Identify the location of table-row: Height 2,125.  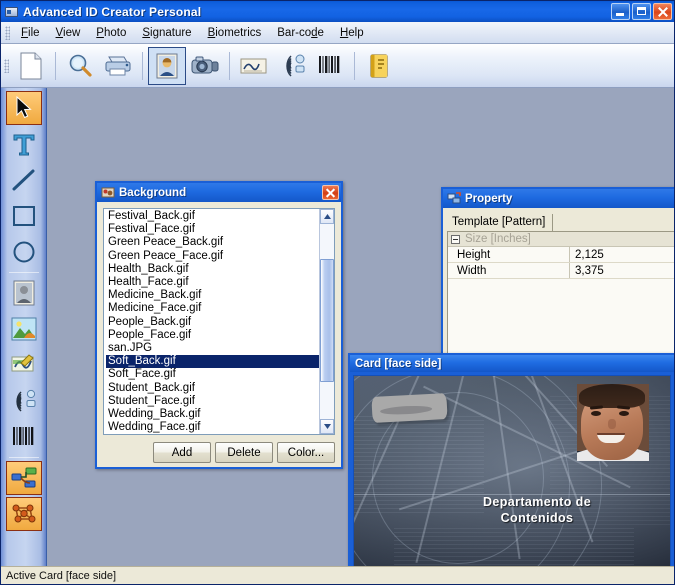
(561, 255).